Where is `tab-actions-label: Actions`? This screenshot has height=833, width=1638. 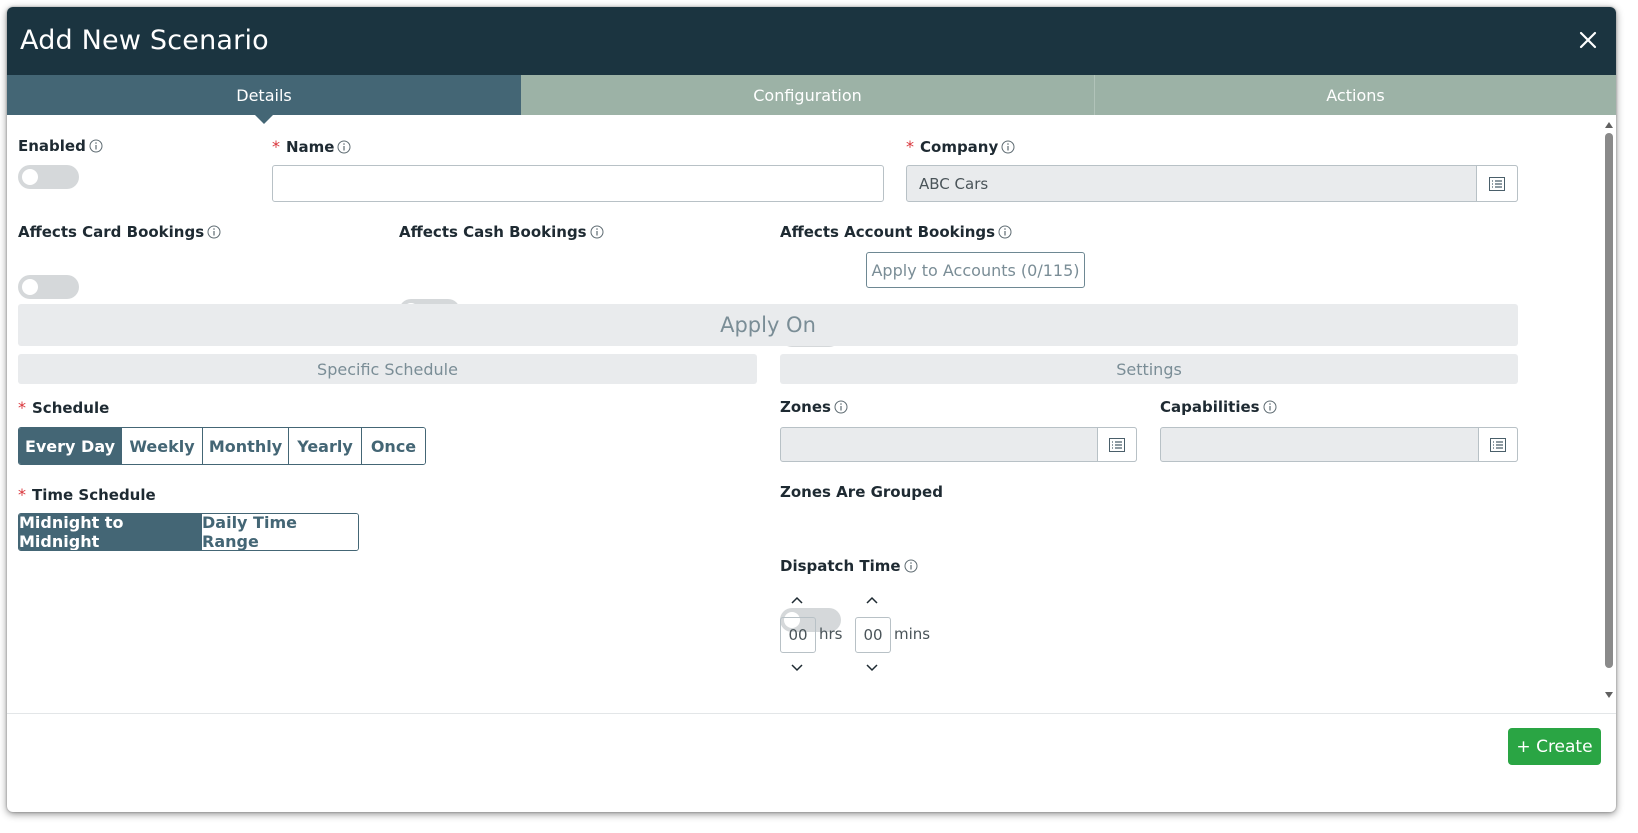 tab-actions-label: Actions is located at coordinates (1355, 95).